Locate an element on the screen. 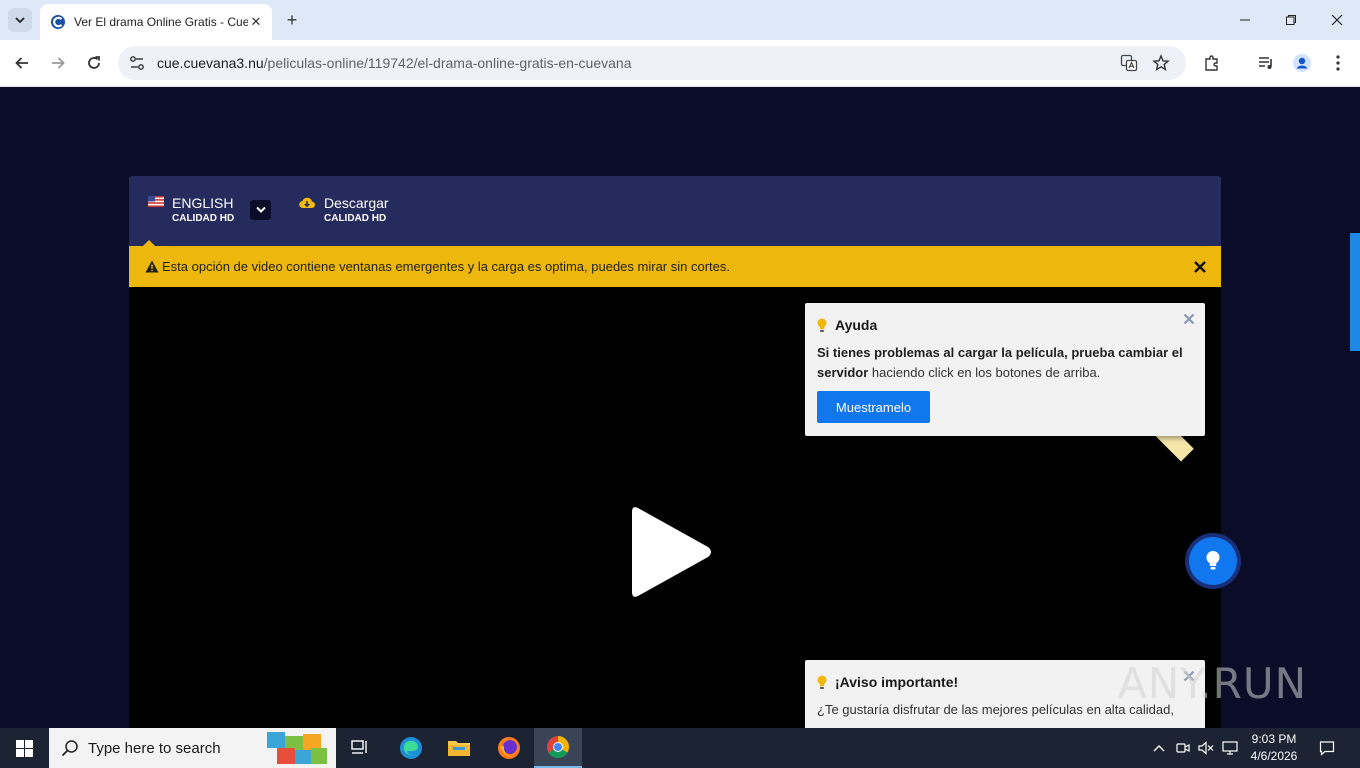 The width and height of the screenshot is (1360, 768). windows-taskbar: Type here to search 9:03 PM 4/6/2026 is located at coordinates (680, 748).